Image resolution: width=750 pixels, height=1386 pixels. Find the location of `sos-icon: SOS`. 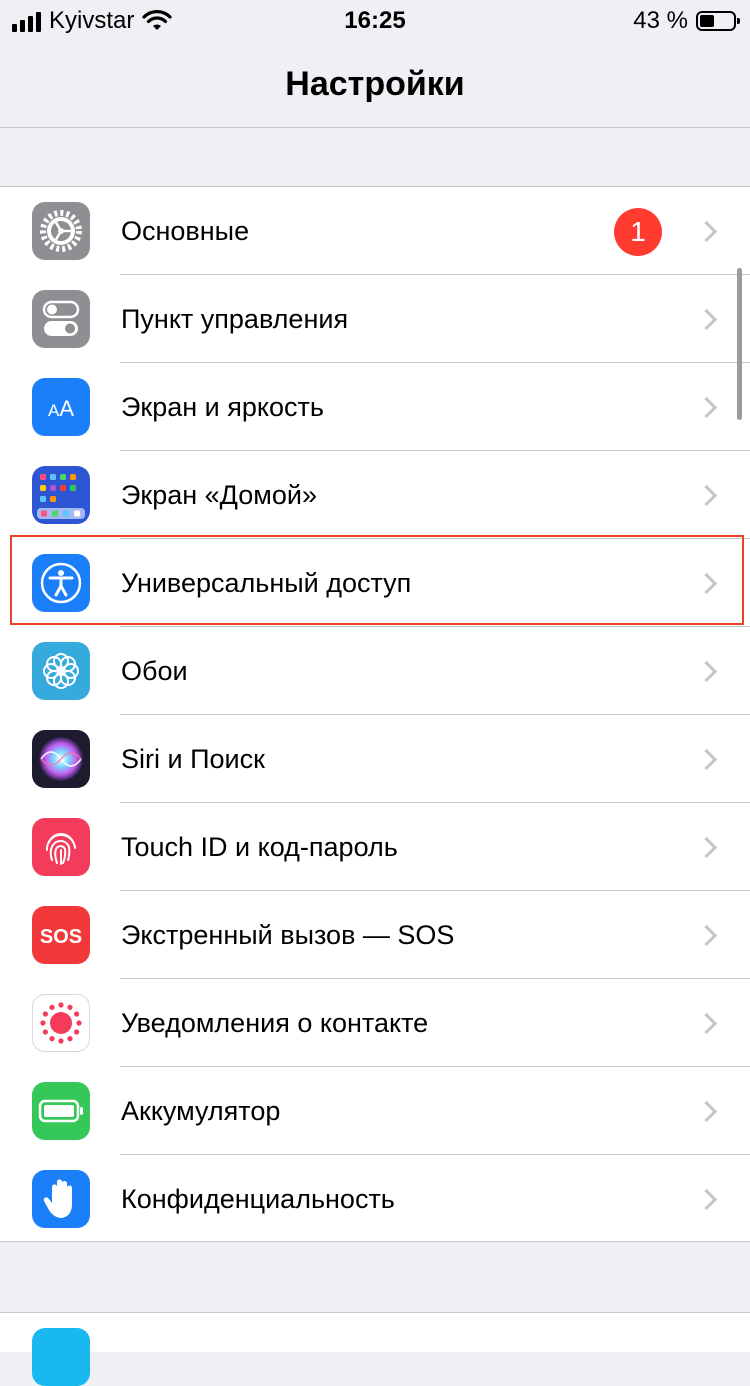

sos-icon: SOS is located at coordinates (61, 935).